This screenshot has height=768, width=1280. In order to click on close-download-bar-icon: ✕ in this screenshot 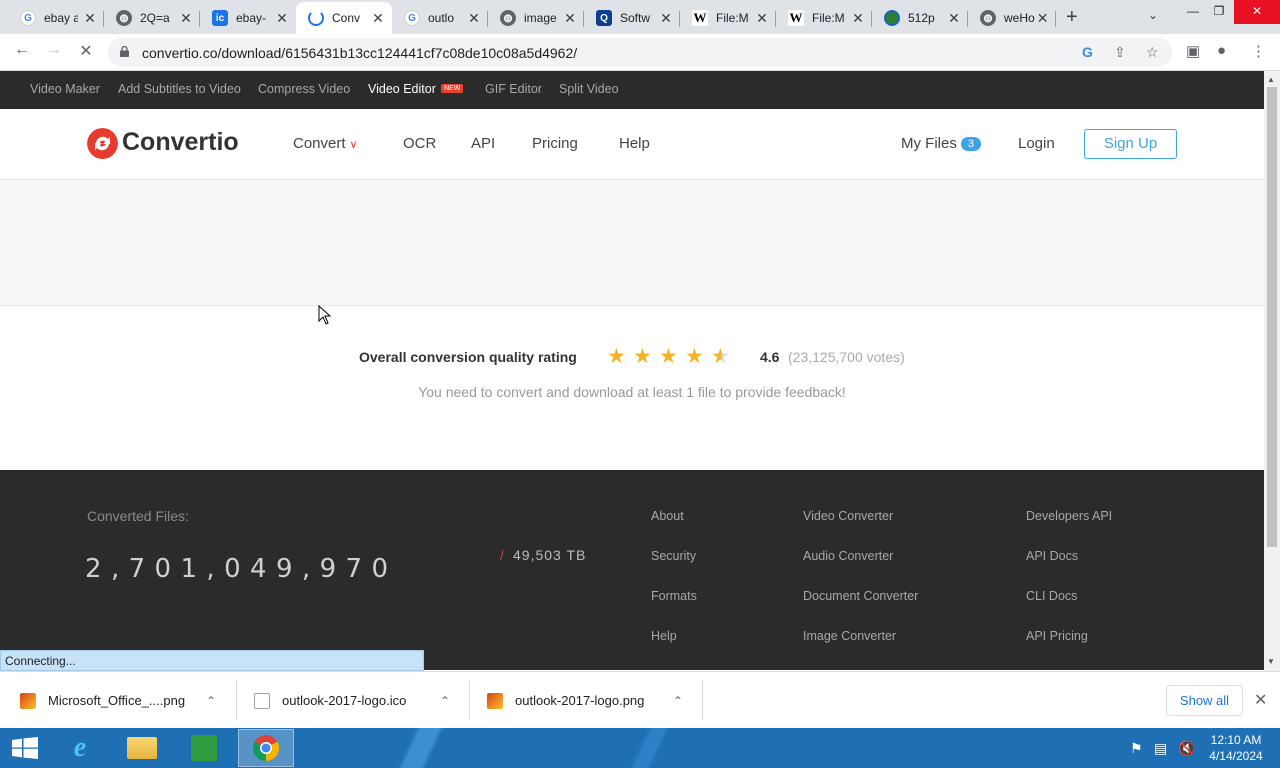, I will do `click(1260, 700)`.